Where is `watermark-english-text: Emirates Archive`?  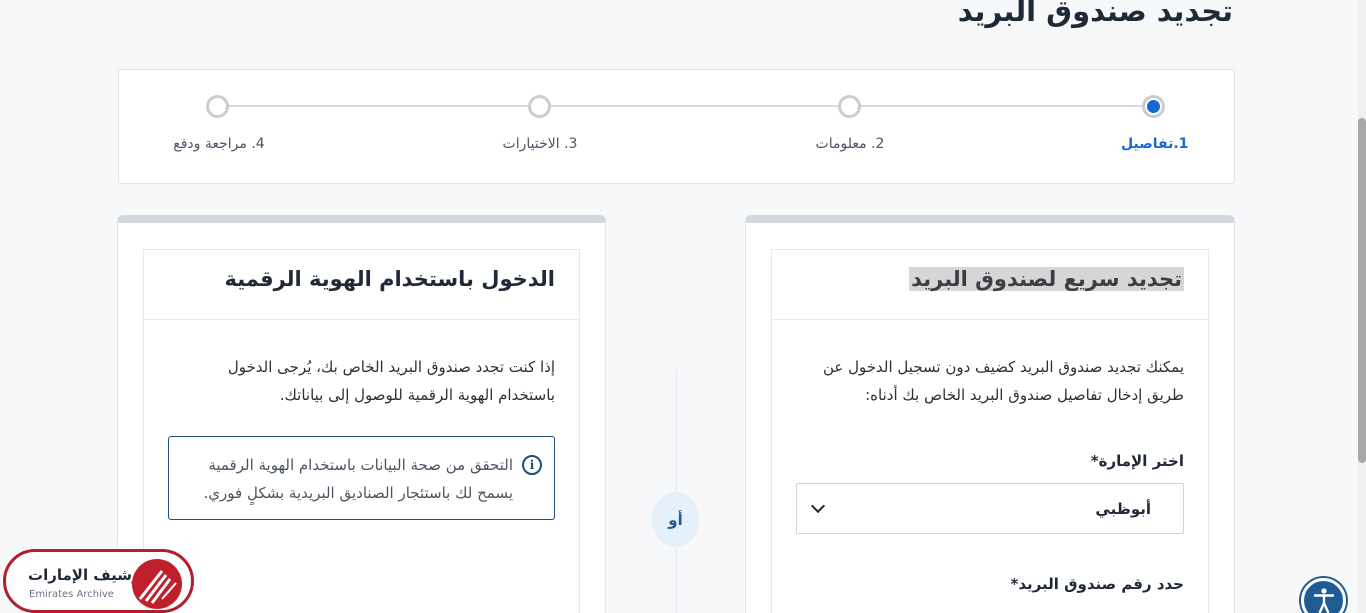 watermark-english-text: Emirates Archive is located at coordinates (71, 594).